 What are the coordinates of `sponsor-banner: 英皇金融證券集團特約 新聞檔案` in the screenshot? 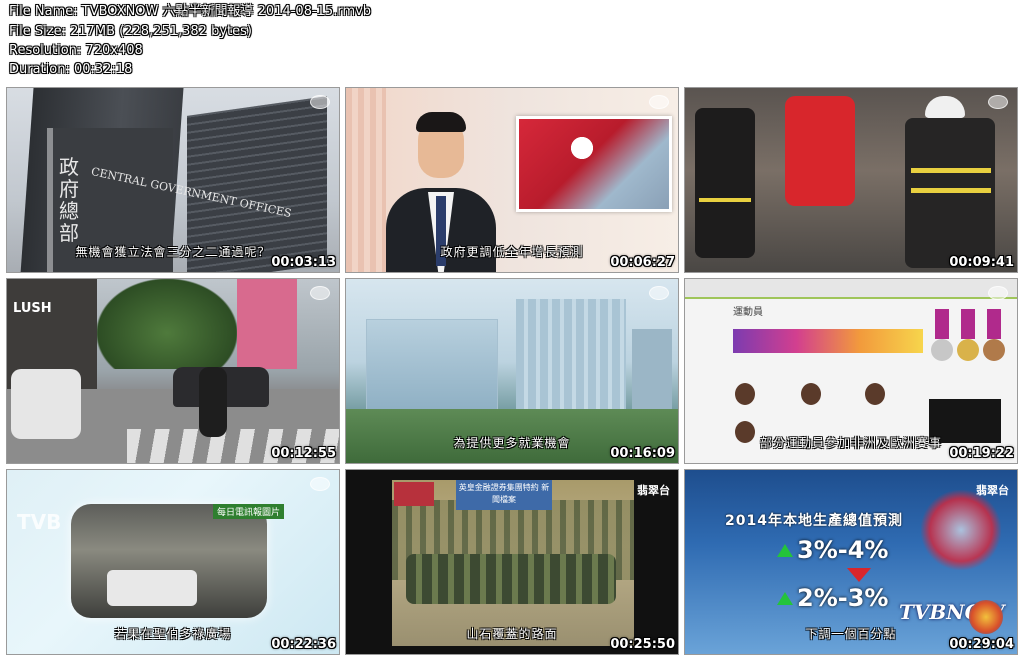 It's located at (504, 495).